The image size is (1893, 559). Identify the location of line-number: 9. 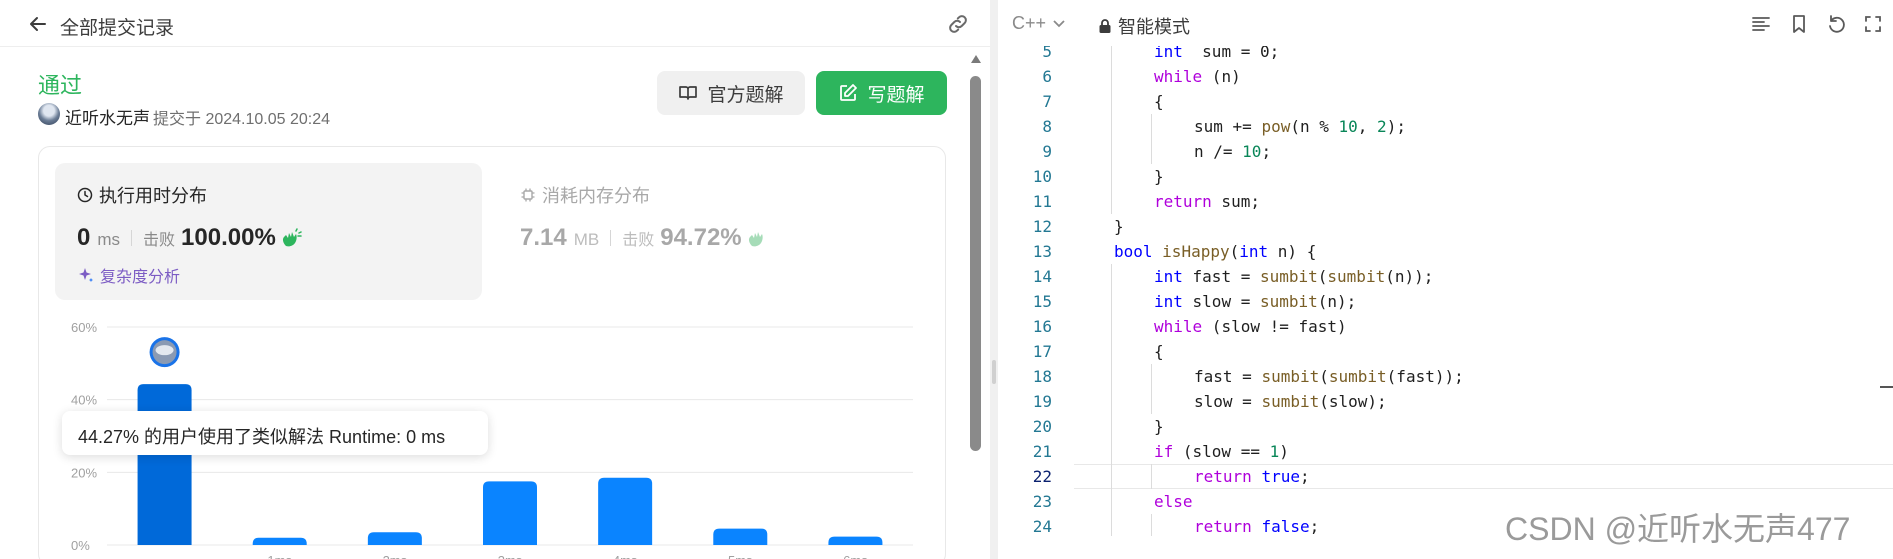
(1047, 151).